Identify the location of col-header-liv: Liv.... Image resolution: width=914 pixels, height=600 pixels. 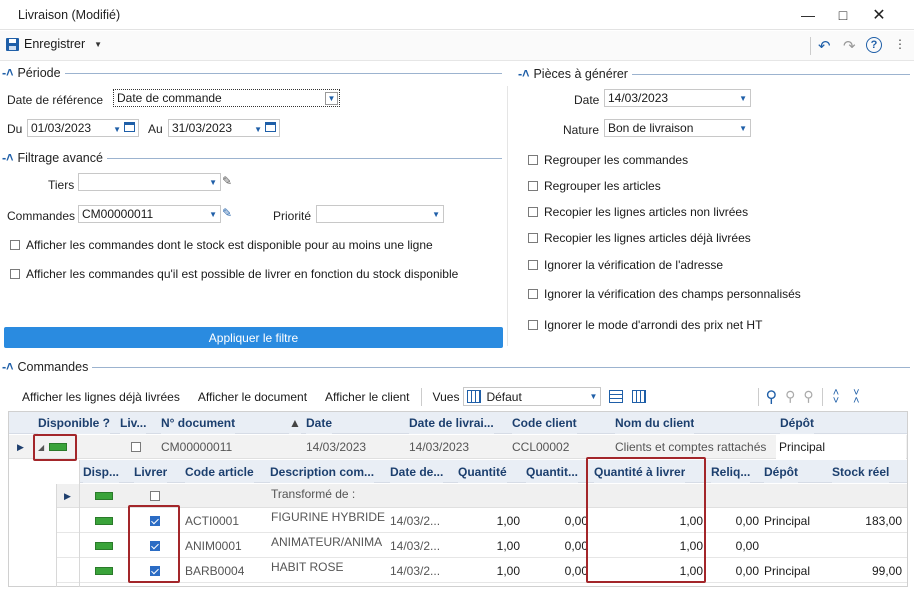
(133, 423).